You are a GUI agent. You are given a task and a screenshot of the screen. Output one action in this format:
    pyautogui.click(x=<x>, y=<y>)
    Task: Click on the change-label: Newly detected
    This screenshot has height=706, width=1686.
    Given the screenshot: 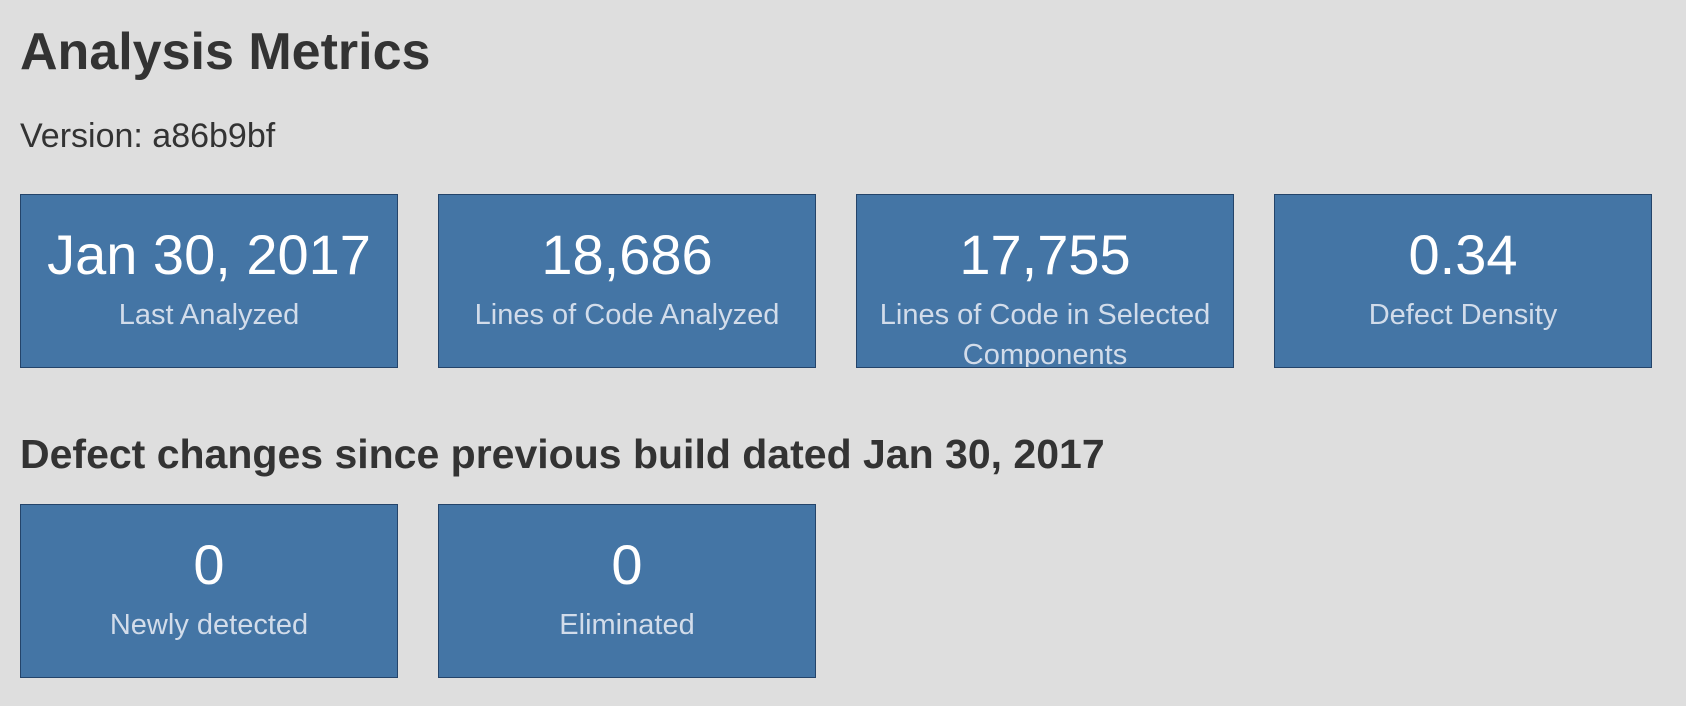 What is the action you would take?
    pyautogui.click(x=209, y=625)
    